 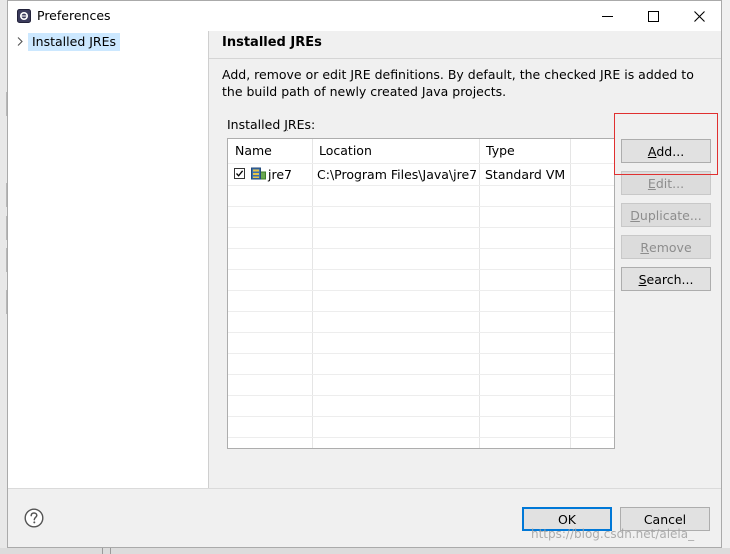 I want to click on chevron-right-icon, so click(x=19, y=41).